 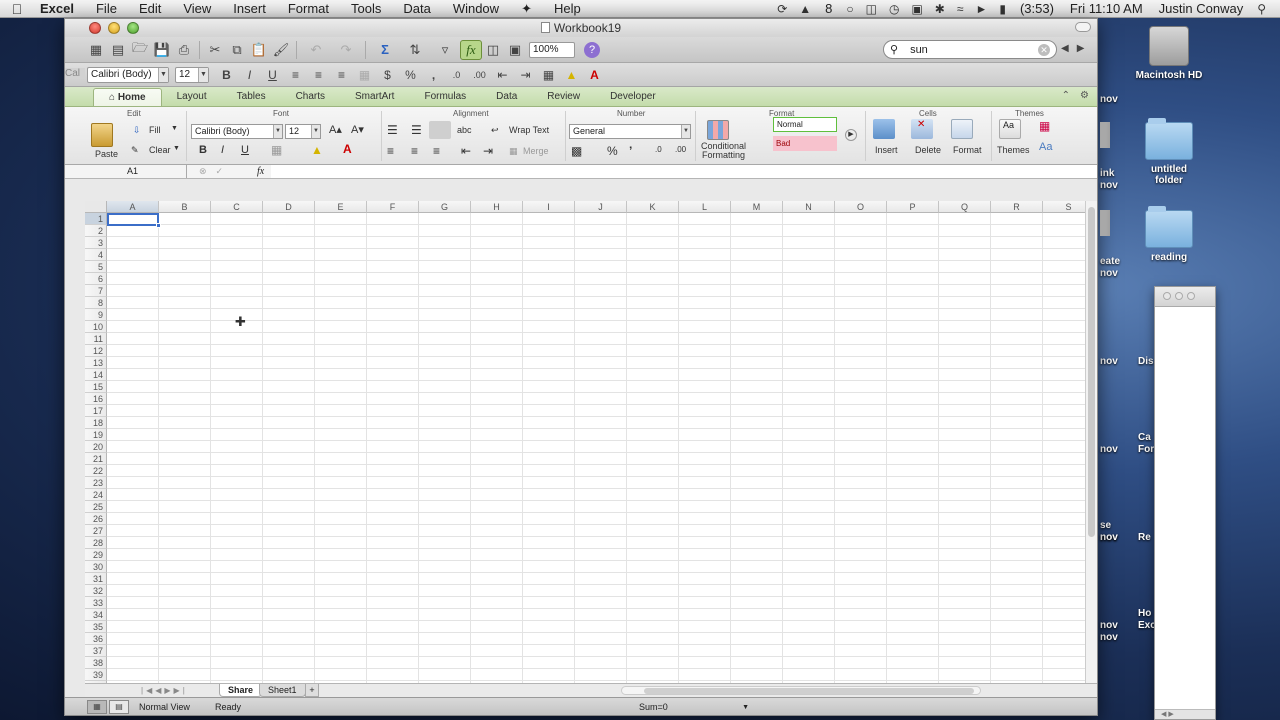 I want to click on align-text-left-icon: ≡, so click(x=390, y=151).